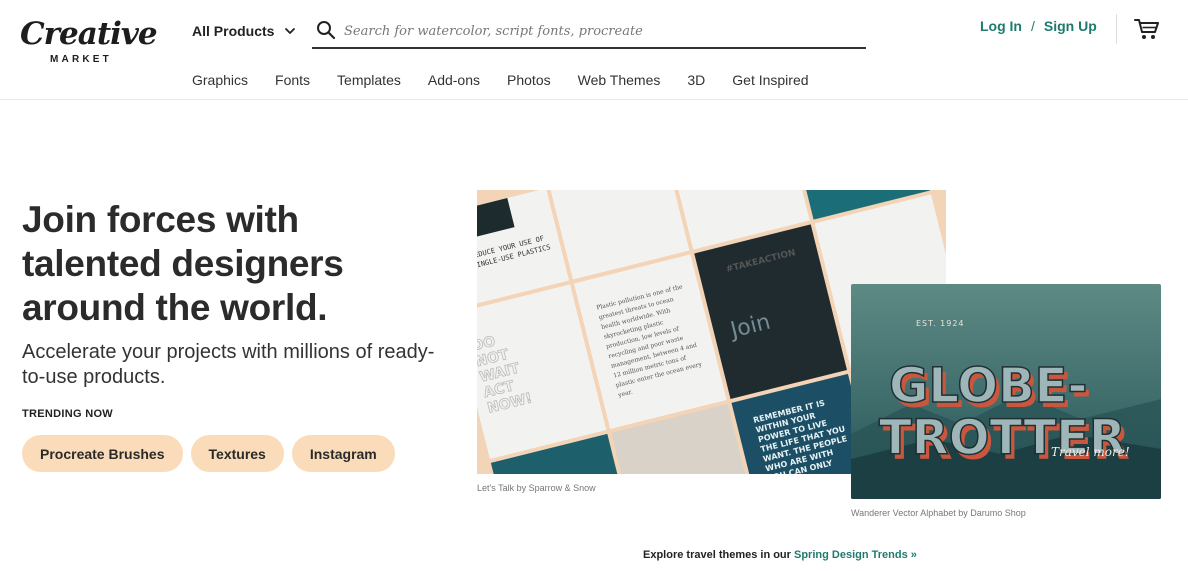  I want to click on logo-subtitle: MARKET, so click(81, 59).